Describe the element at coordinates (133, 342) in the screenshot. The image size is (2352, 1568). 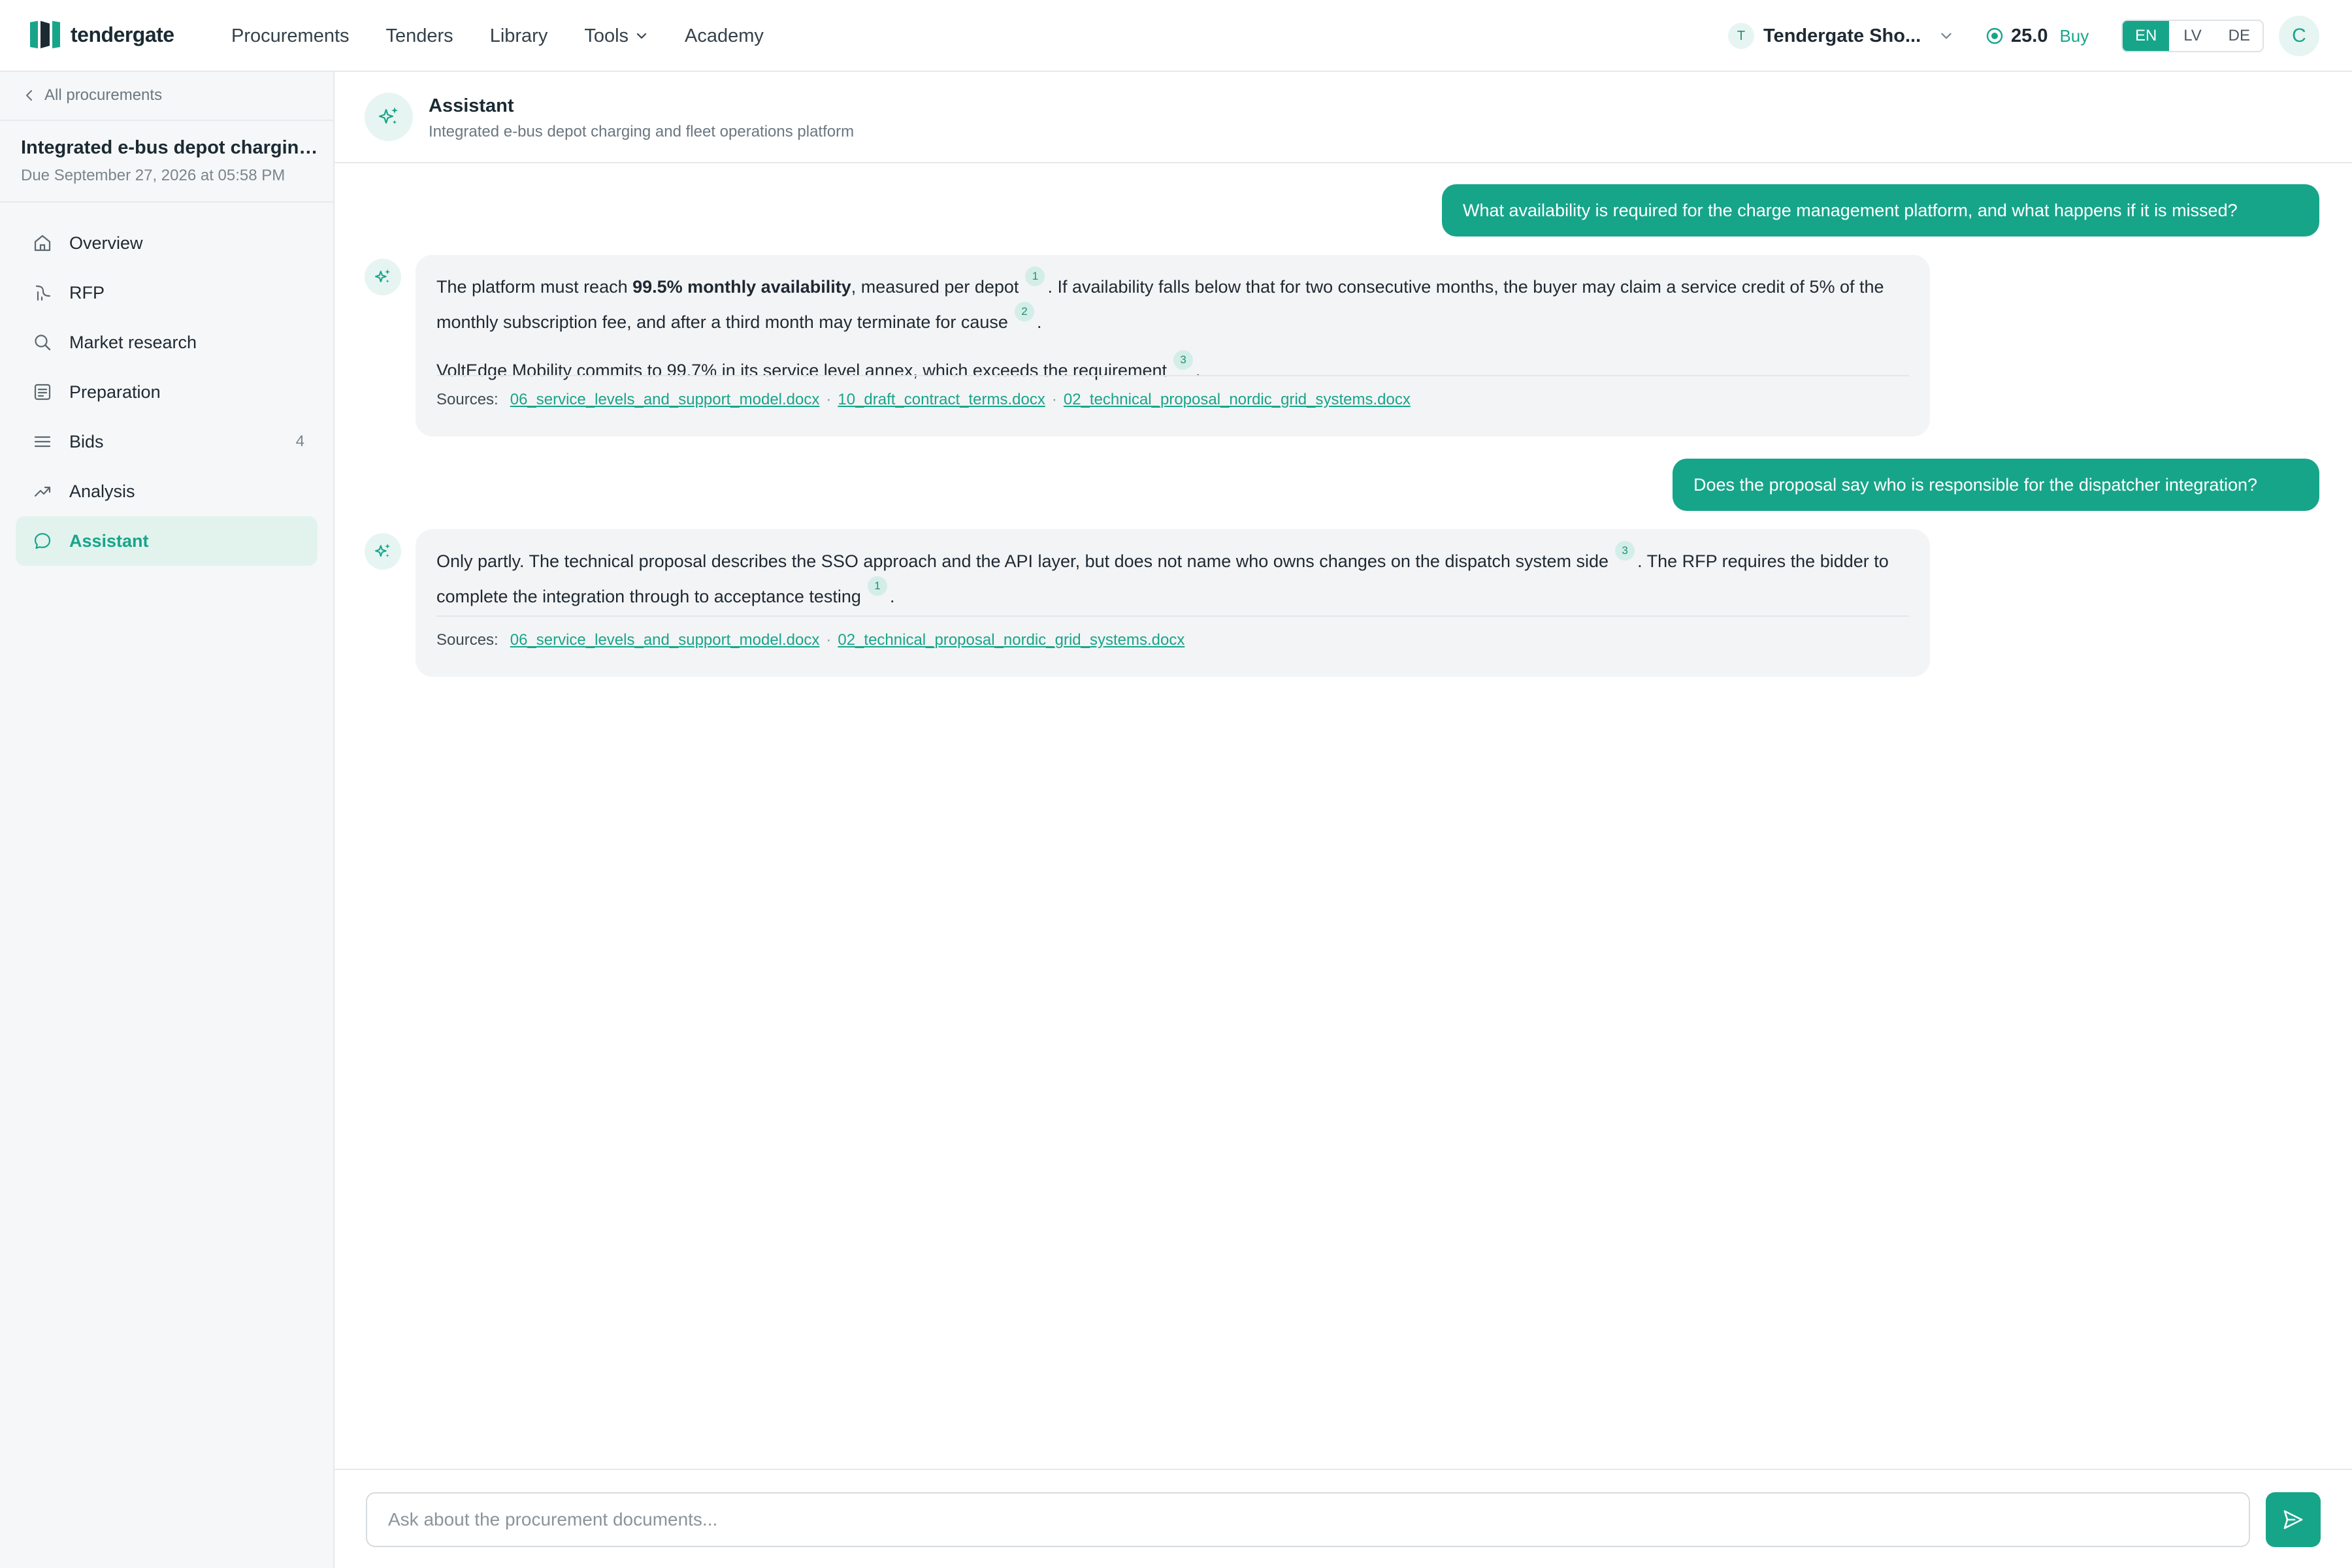
I see `sidebar-item-label: Market research` at that location.